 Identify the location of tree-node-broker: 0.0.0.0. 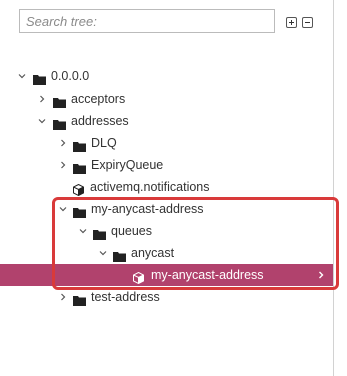
(166, 76).